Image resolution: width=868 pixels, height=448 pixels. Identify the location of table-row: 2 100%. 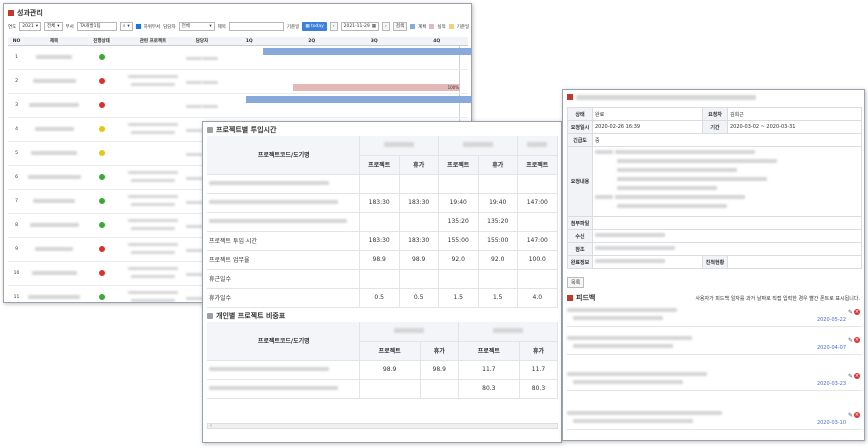
(238, 82).